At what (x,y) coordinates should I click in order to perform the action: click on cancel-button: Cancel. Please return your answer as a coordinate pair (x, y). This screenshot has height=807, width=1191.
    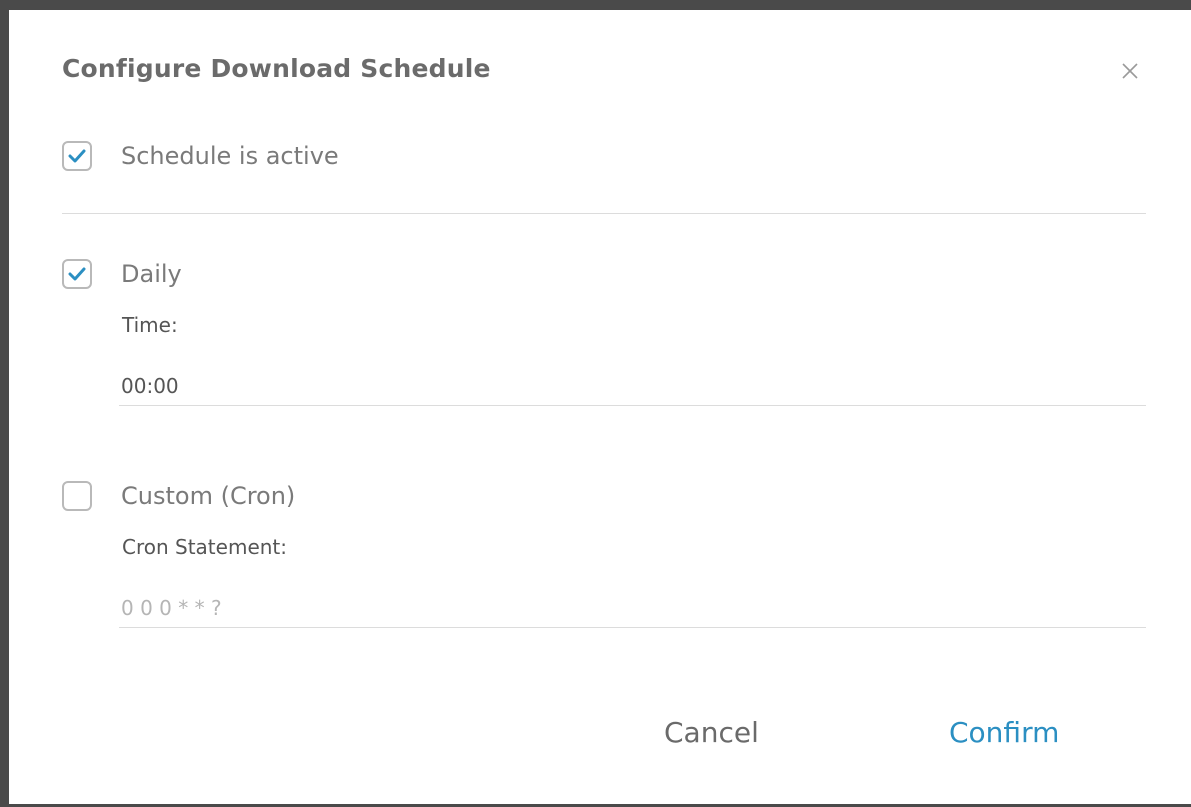
    Looking at the image, I should click on (711, 732).